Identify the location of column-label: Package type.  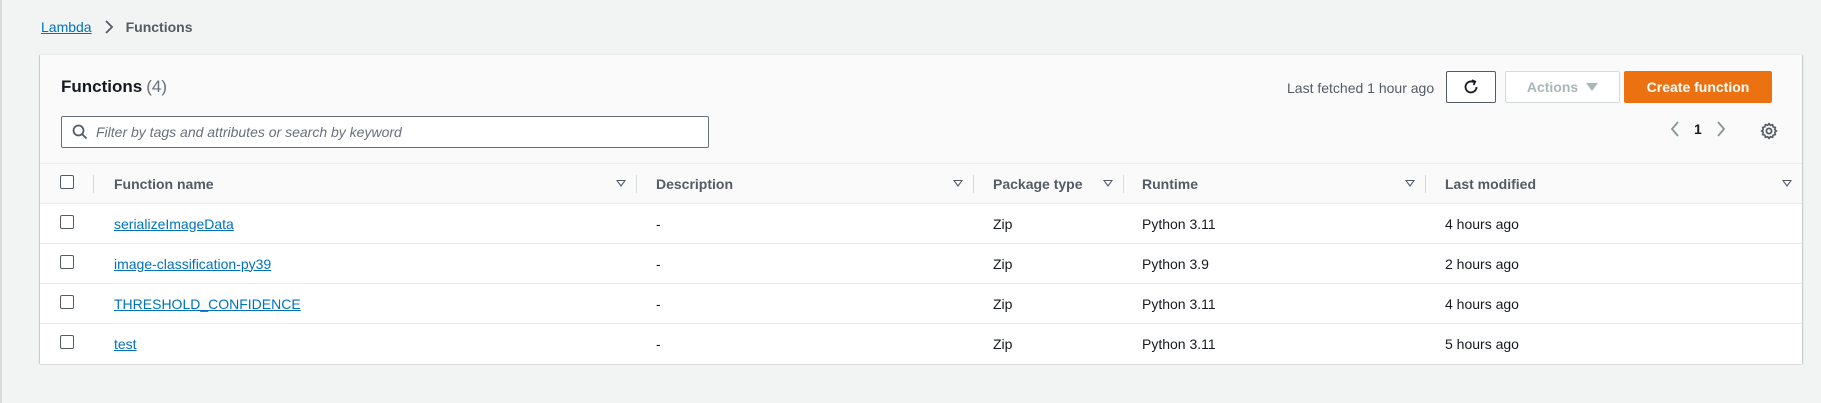
(1038, 183).